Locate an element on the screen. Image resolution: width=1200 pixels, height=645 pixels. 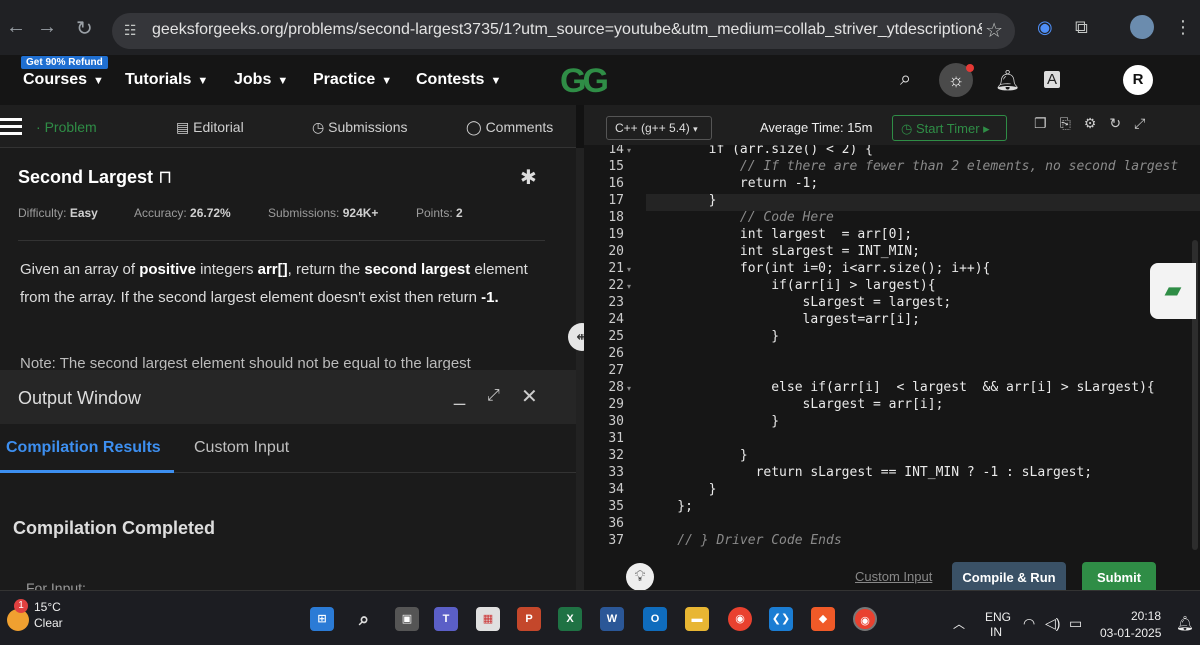
weather-condition: Clear is located at coordinates (48, 623).